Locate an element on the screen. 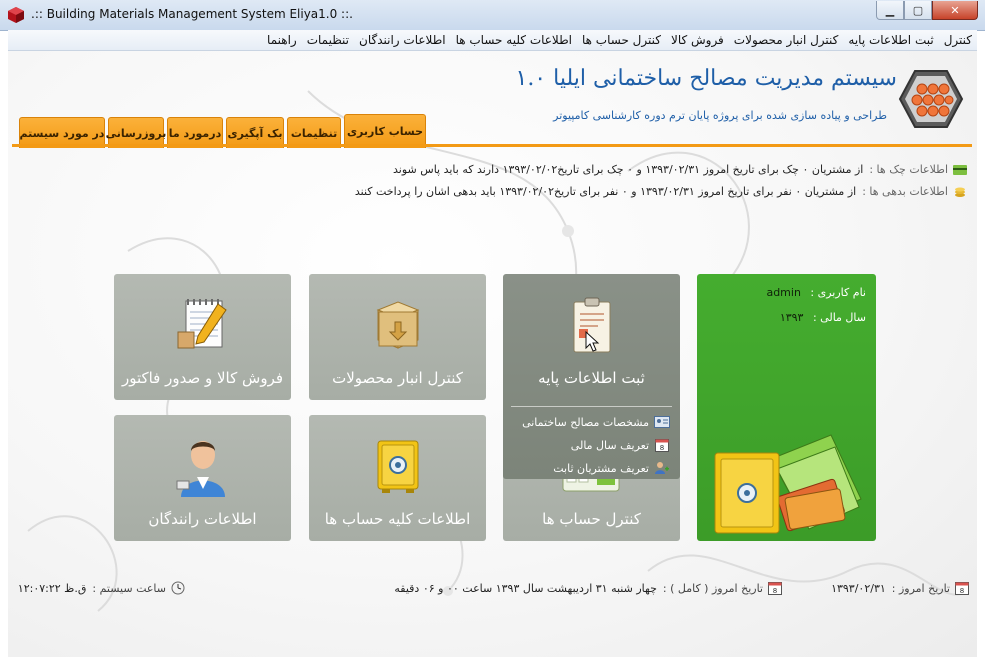  id-card-icon is located at coordinates (662, 422).